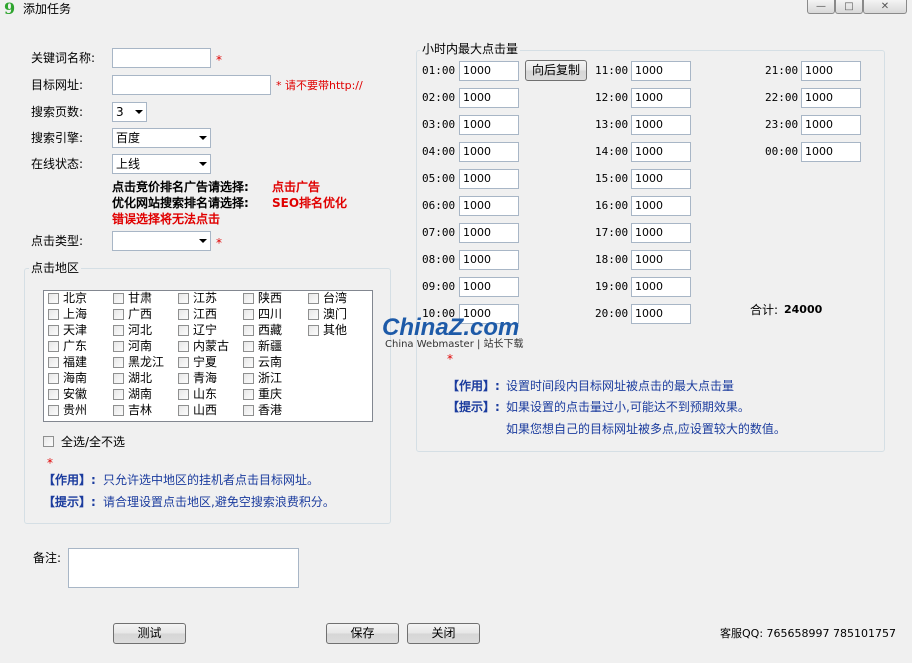 The image size is (912, 663). What do you see at coordinates (48, 441) in the screenshot?
I see `select-all-checkbox` at bounding box center [48, 441].